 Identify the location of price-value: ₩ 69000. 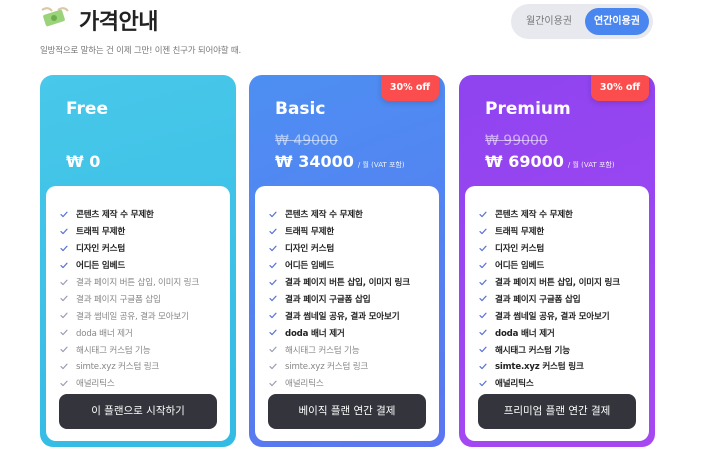
(524, 161).